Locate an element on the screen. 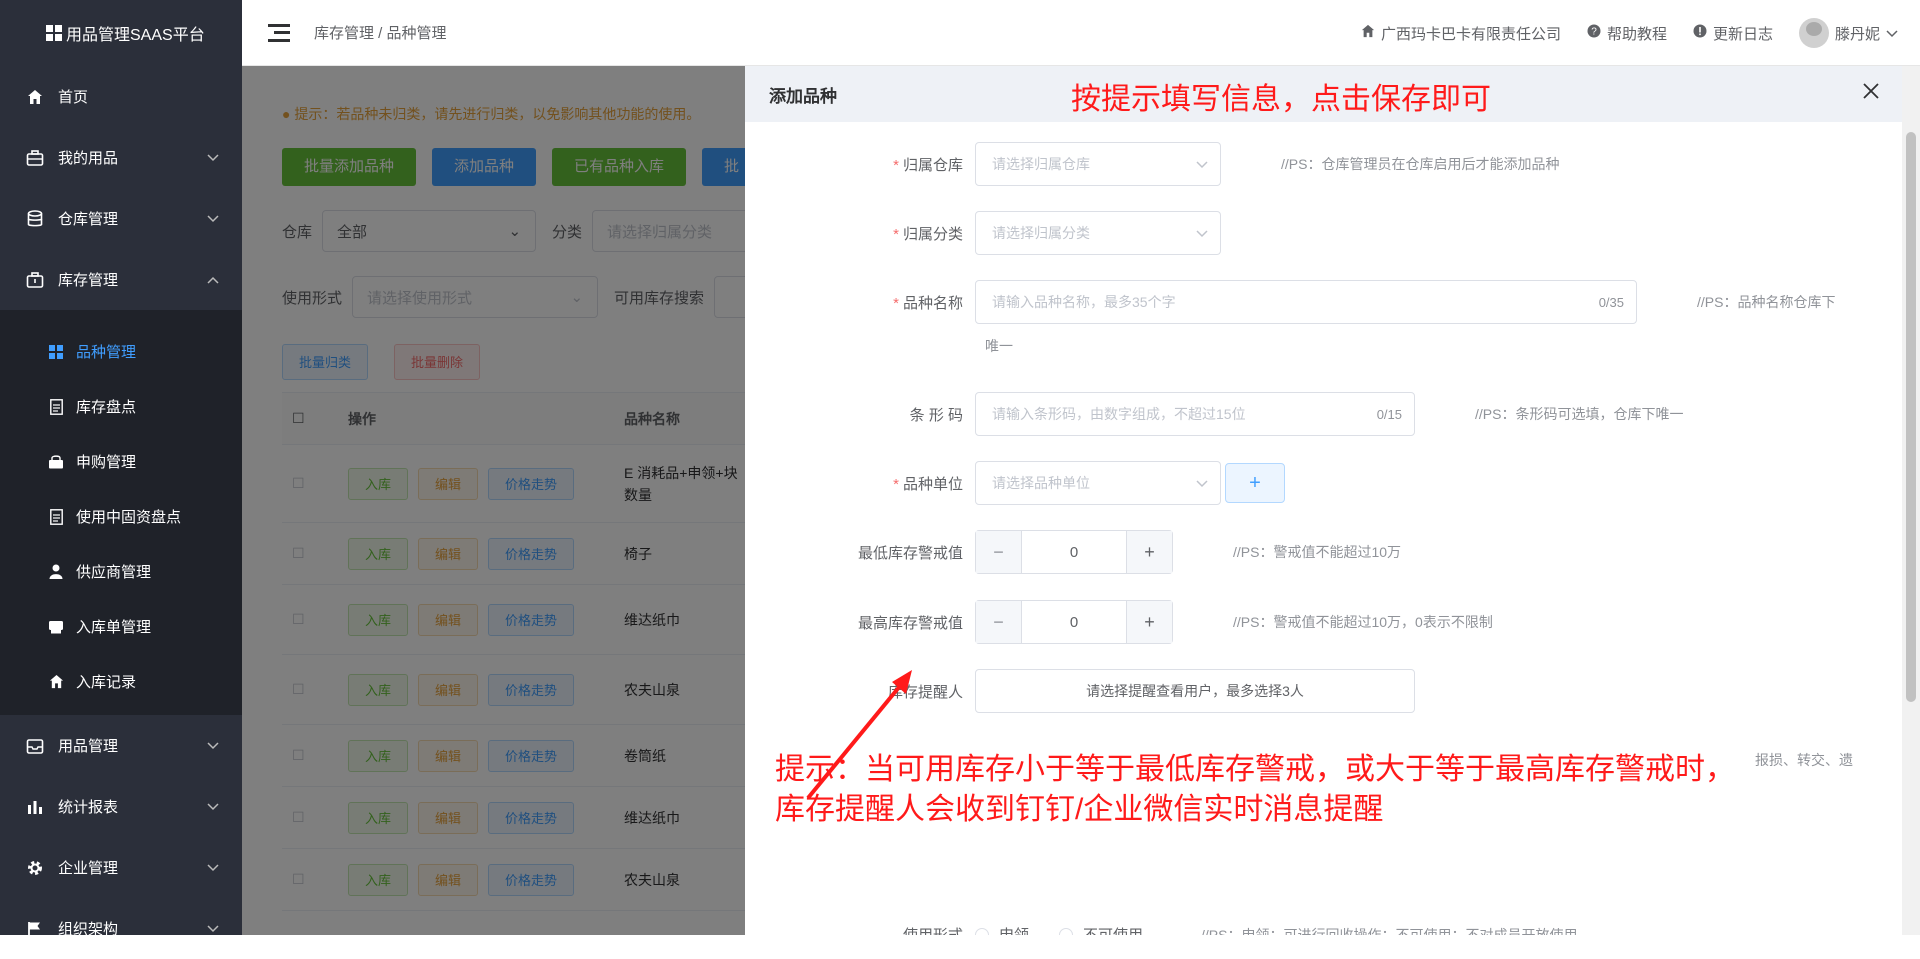  sidebar-item-stock-in-orders: 入库单管理 is located at coordinates (121, 626).